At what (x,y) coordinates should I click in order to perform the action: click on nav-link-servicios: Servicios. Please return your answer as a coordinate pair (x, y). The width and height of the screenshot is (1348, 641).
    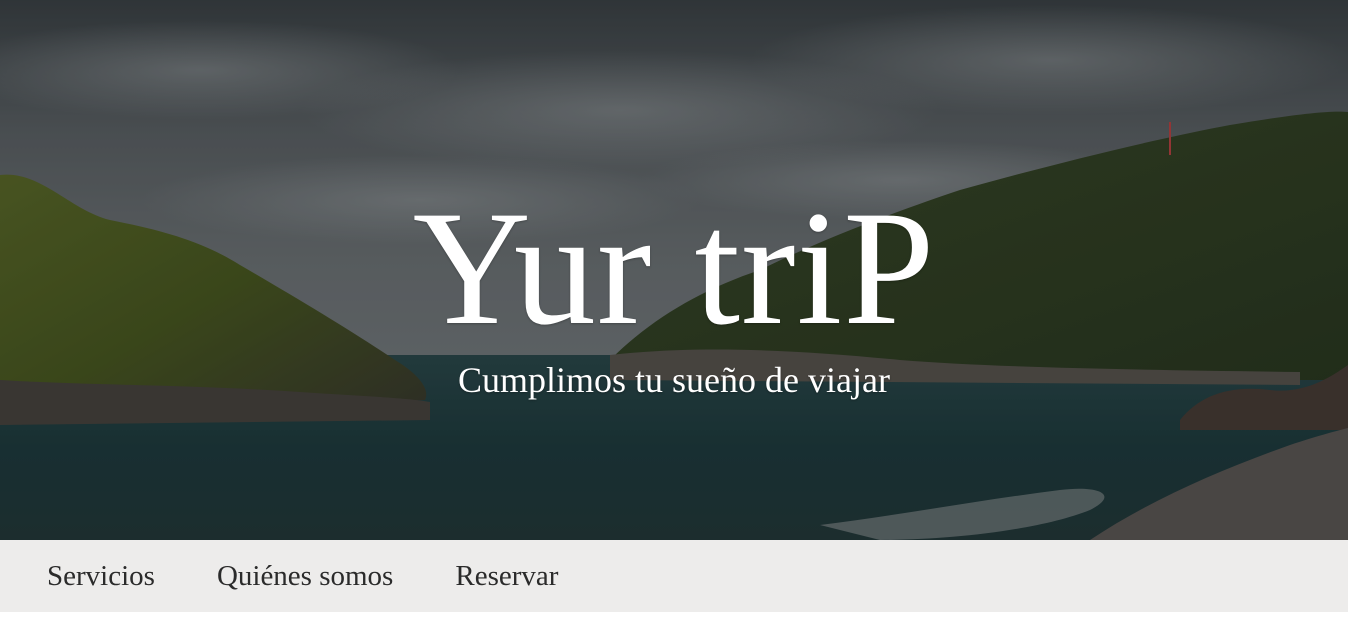
    Looking at the image, I should click on (101, 576).